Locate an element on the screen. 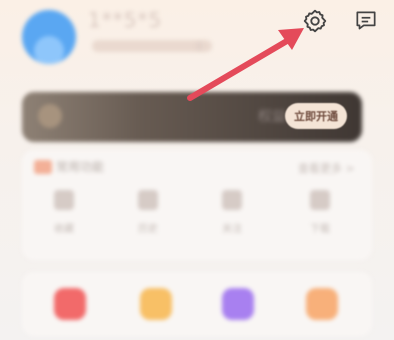 The height and width of the screenshot is (340, 394). section-title: 常用功能 is located at coordinates (80, 167).